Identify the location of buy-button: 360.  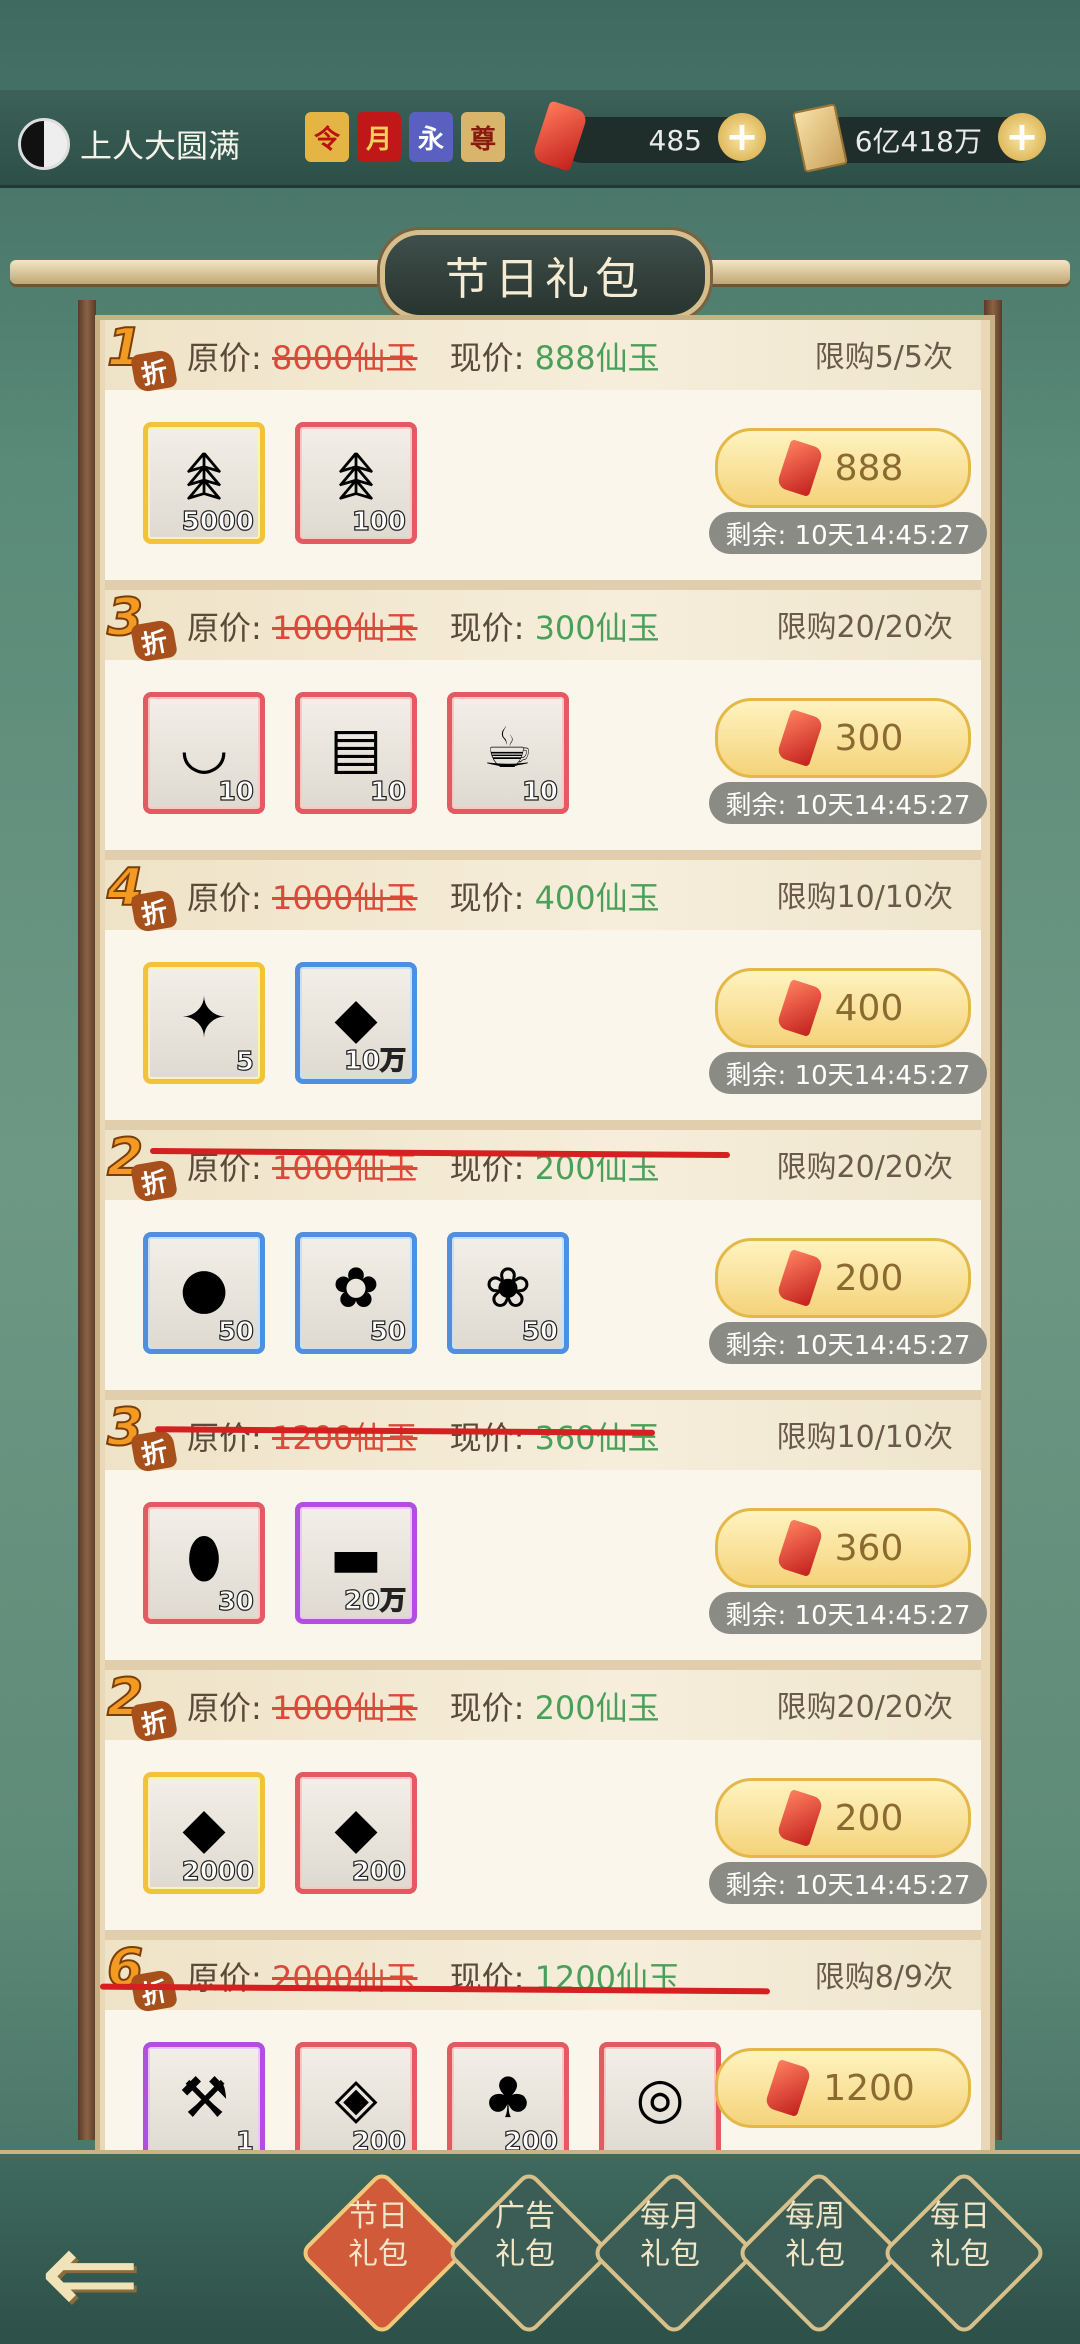
(843, 1548).